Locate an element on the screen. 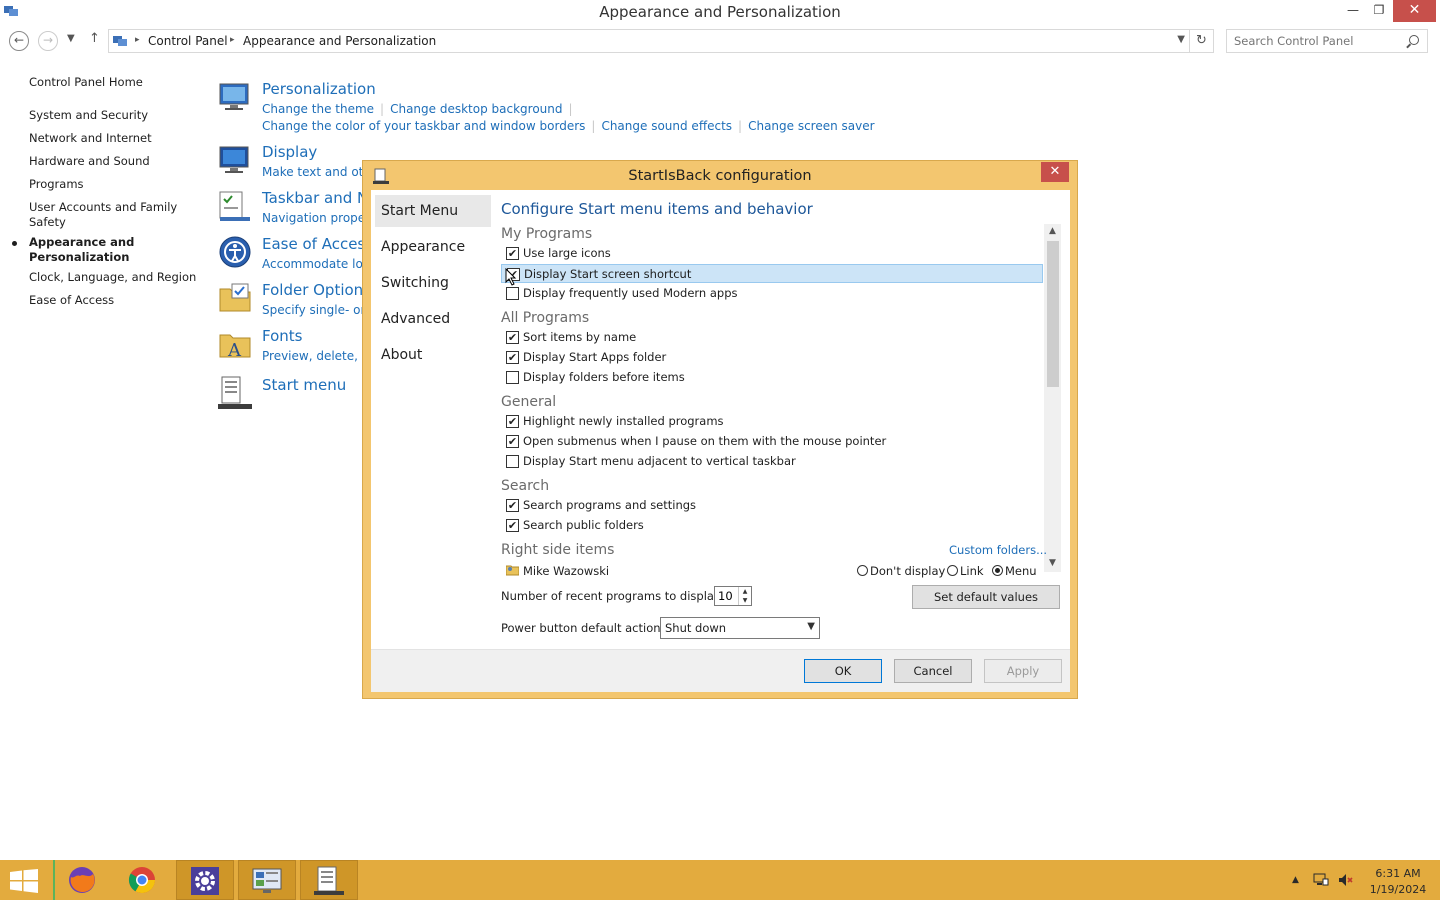  tab-about: About is located at coordinates (433, 355).